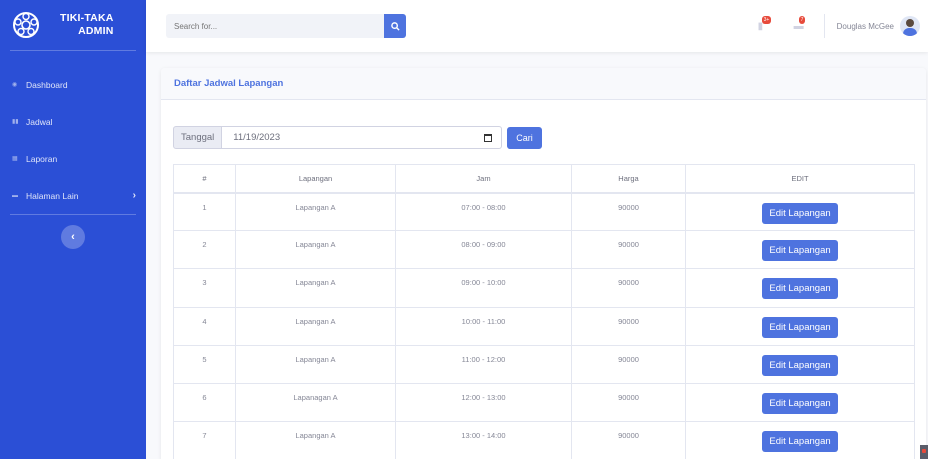  I want to click on table-header-row: # Lapangan Jam Harga EDIT, so click(544, 179).